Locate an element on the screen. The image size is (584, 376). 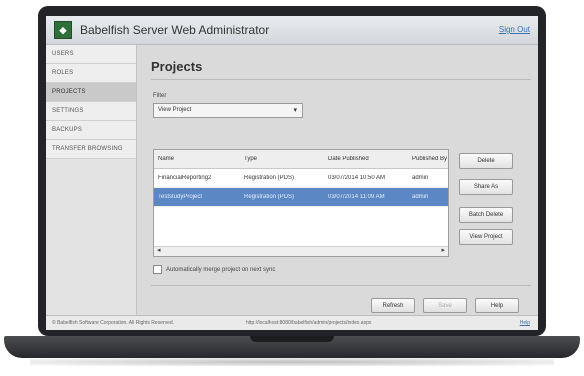
column-header-name: Name is located at coordinates (197, 159).